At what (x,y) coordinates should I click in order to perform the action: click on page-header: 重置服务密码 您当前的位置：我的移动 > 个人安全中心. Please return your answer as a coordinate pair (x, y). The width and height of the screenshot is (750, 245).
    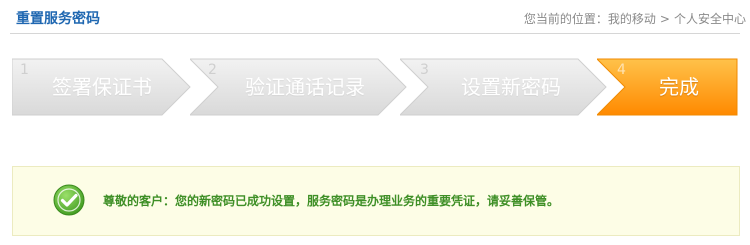
    Looking at the image, I should click on (375, 17).